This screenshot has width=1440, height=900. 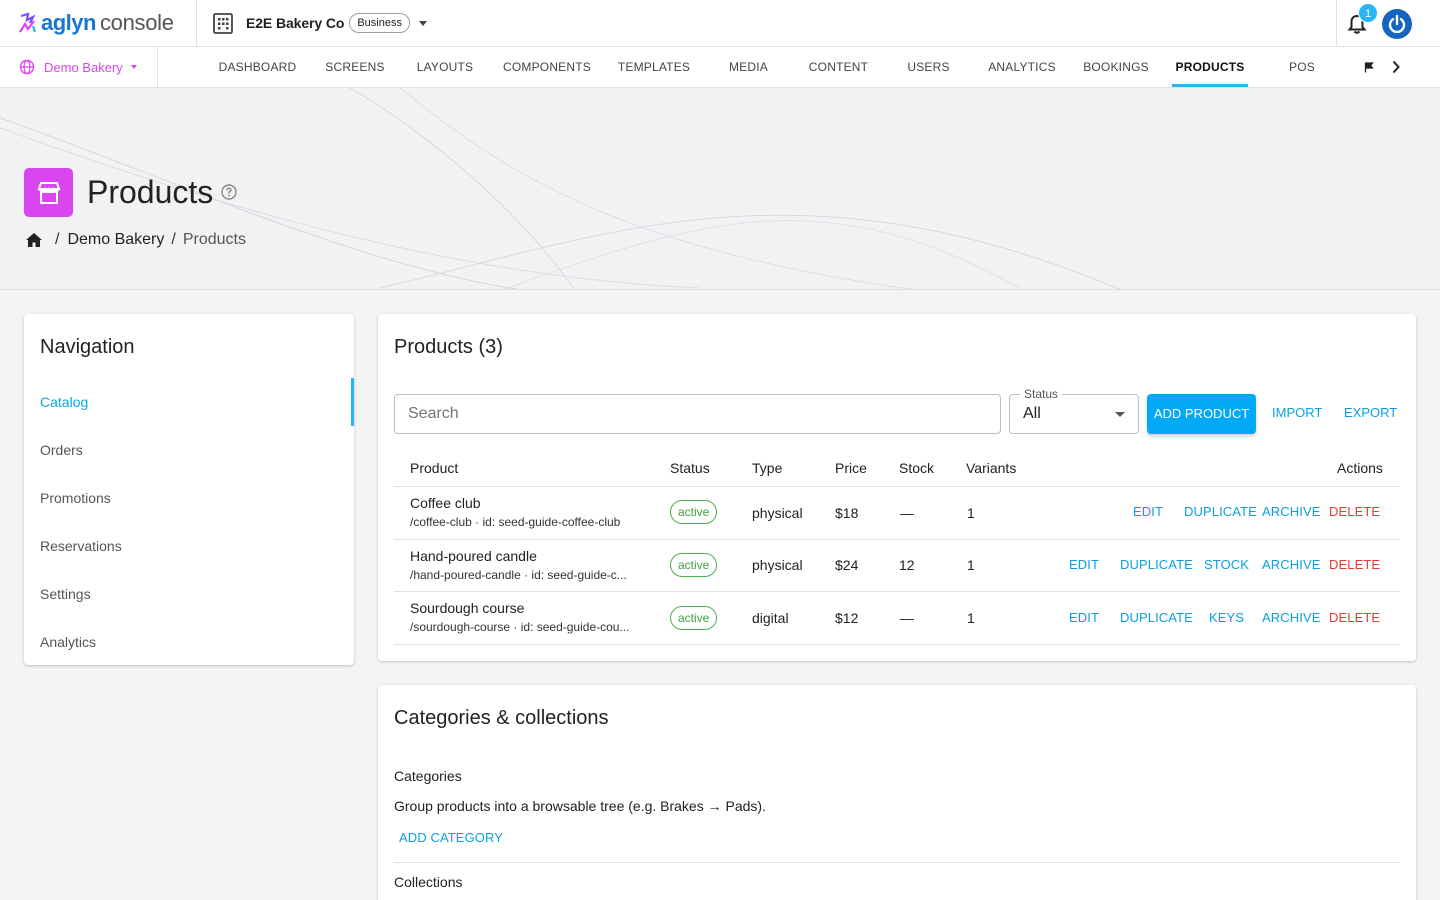 I want to click on product-stock: —, so click(x=907, y=513).